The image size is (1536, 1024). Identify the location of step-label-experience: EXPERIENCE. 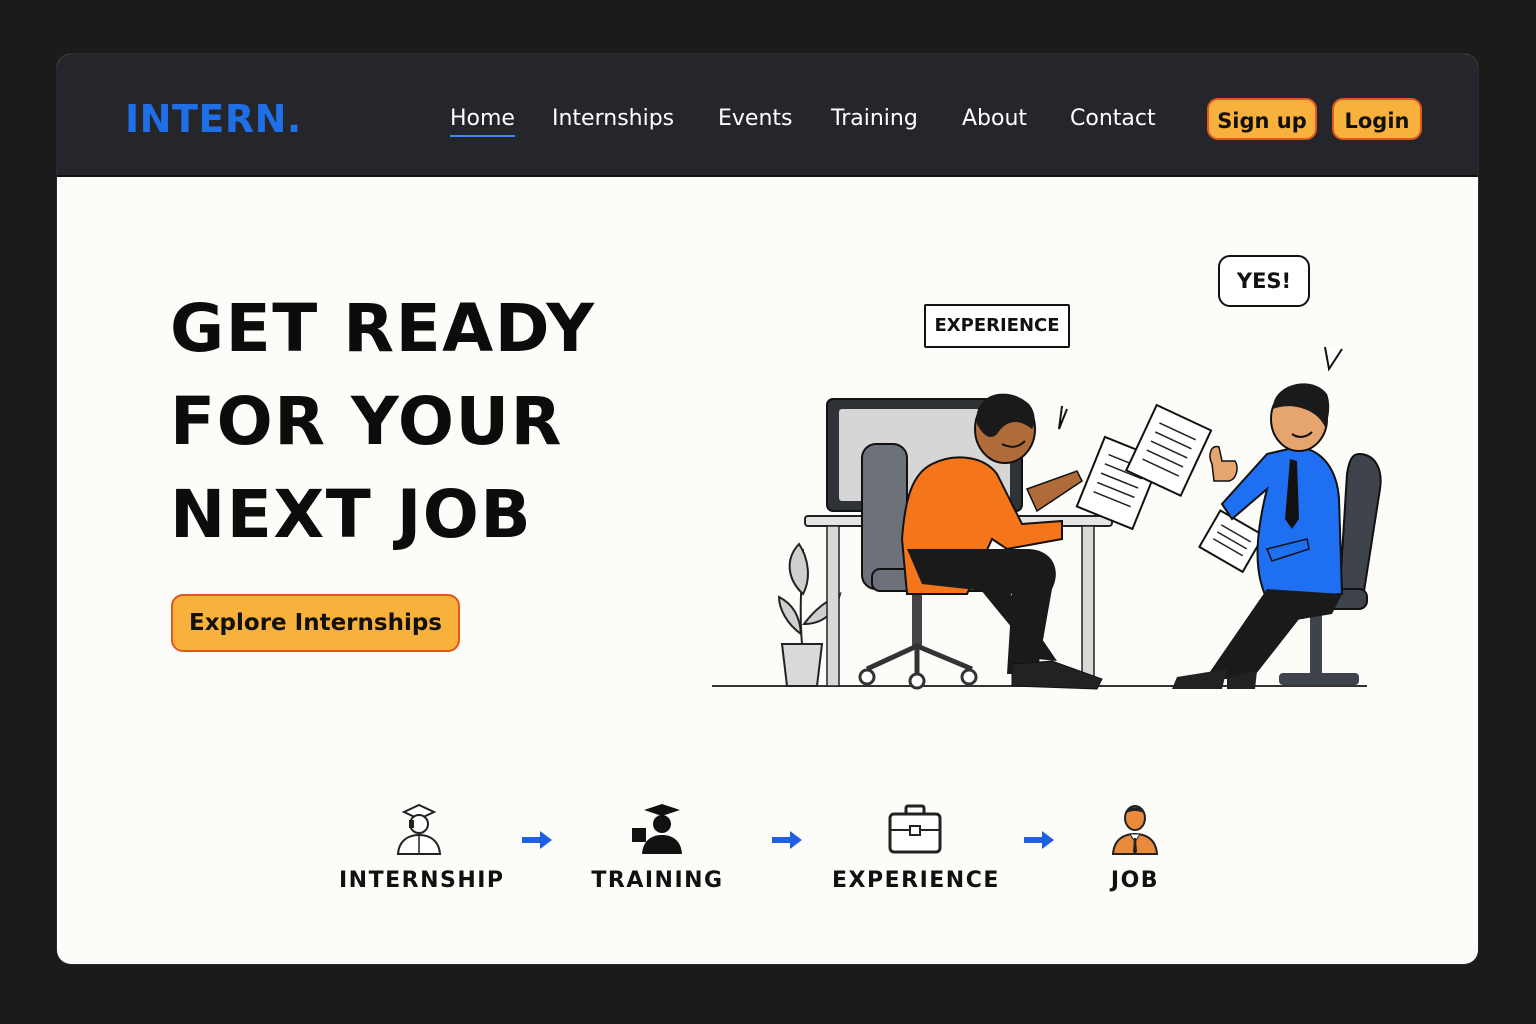
(916, 880).